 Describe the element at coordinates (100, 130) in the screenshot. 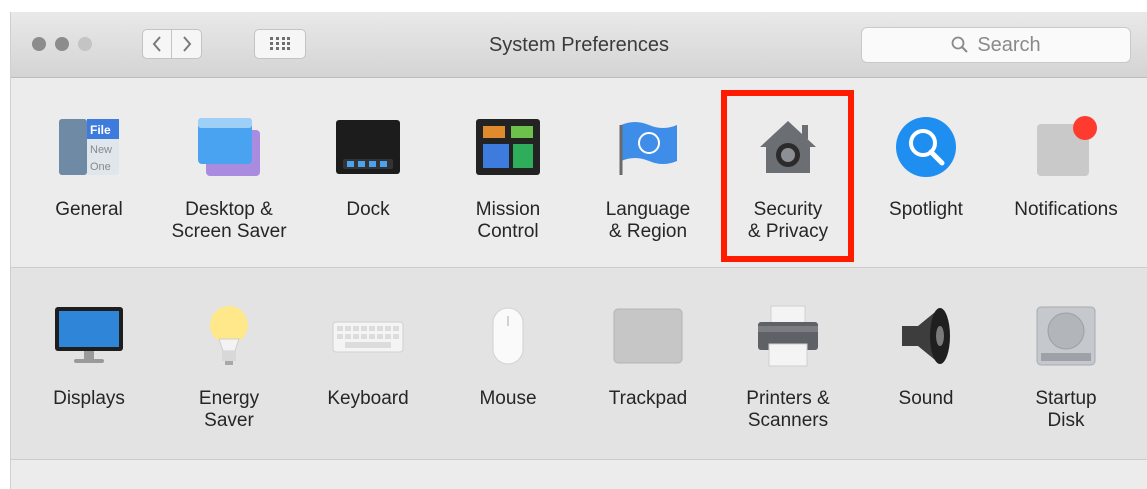

I see `general-icon-file-text: File` at that location.